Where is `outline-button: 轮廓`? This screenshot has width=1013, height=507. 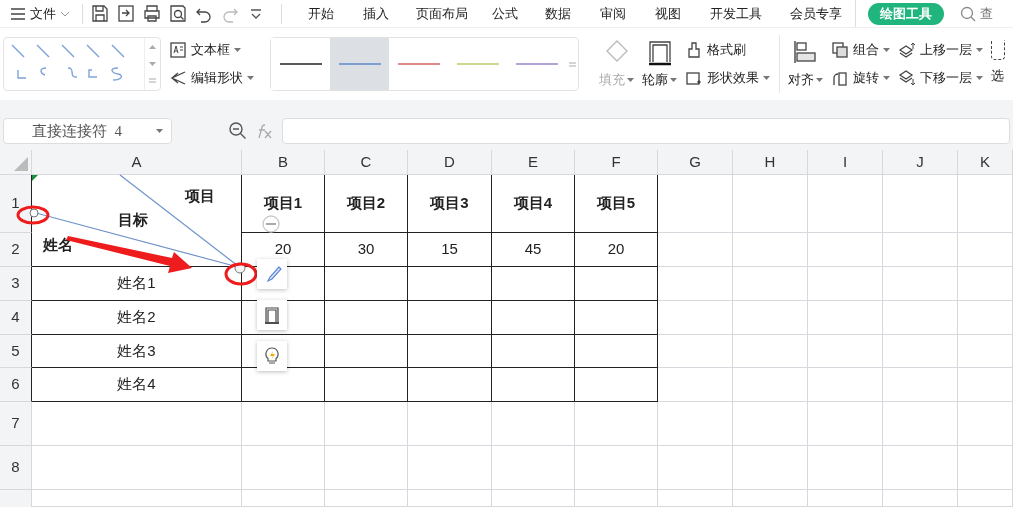 outline-button: 轮廓 is located at coordinates (659, 64).